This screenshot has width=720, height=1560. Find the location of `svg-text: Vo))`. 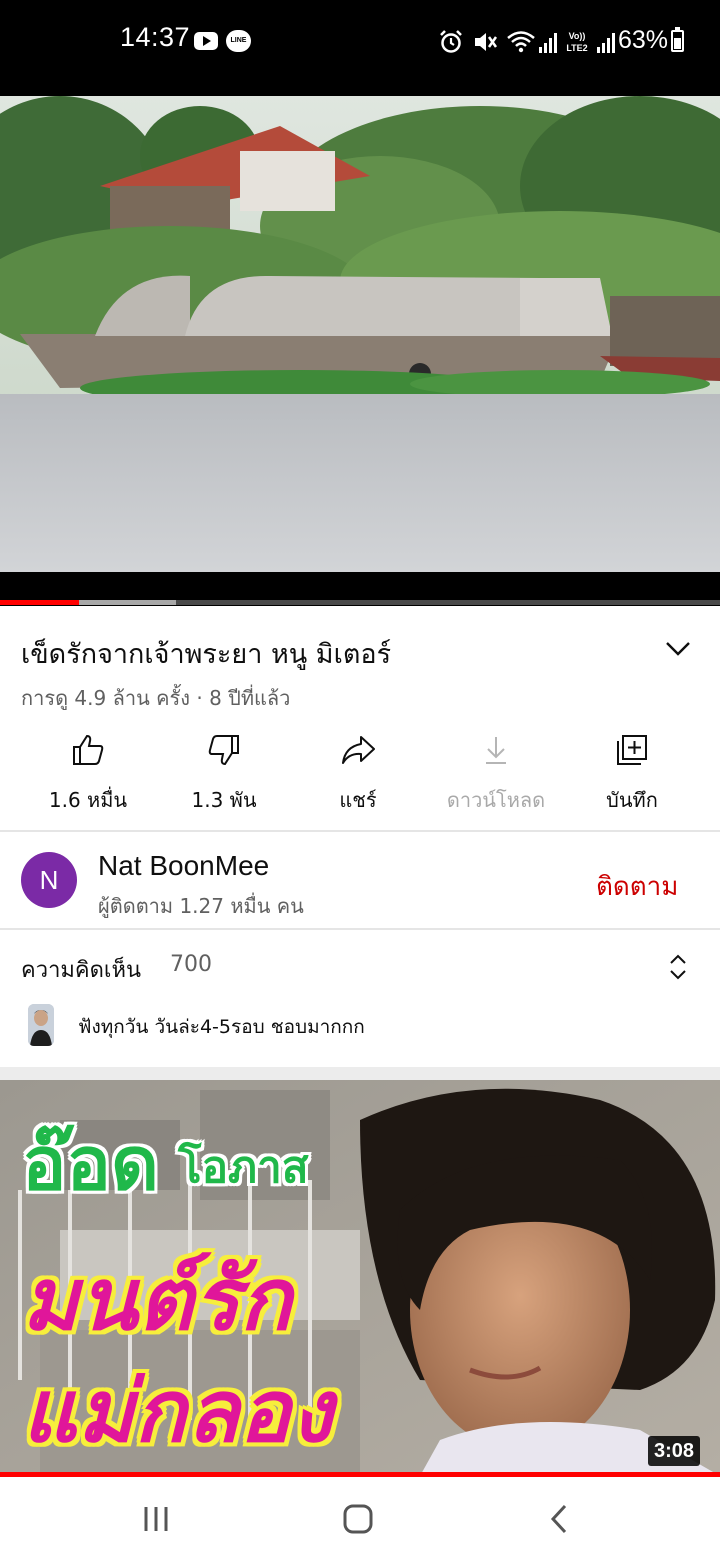

svg-text: Vo)) is located at coordinates (577, 36).